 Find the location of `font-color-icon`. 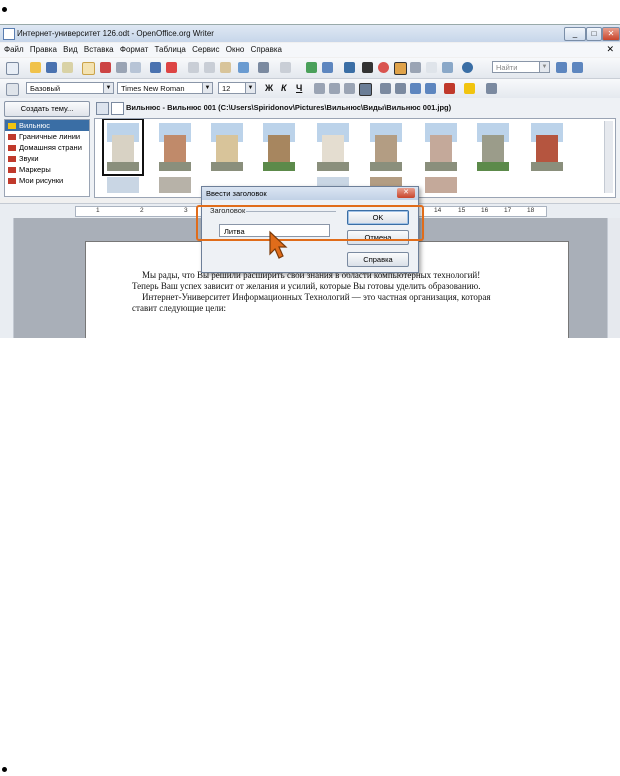

font-color-icon is located at coordinates (449, 88).